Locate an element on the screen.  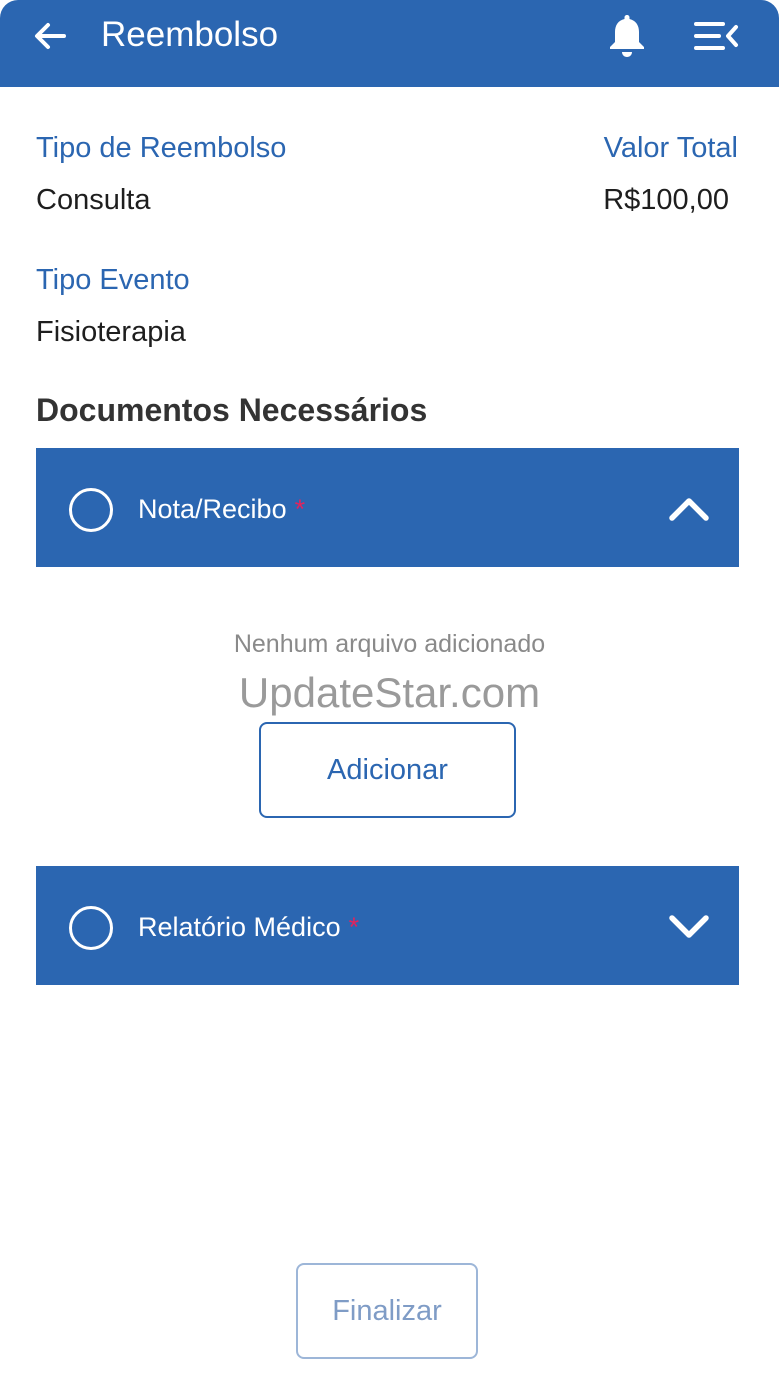
page-title: Reembolso is located at coordinates (190, 34).